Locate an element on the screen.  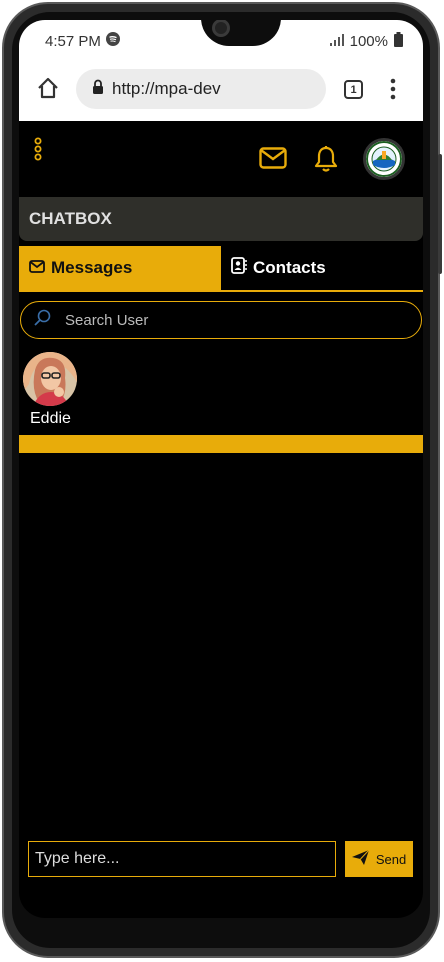
battery-percent: 100% is located at coordinates (368, 41).